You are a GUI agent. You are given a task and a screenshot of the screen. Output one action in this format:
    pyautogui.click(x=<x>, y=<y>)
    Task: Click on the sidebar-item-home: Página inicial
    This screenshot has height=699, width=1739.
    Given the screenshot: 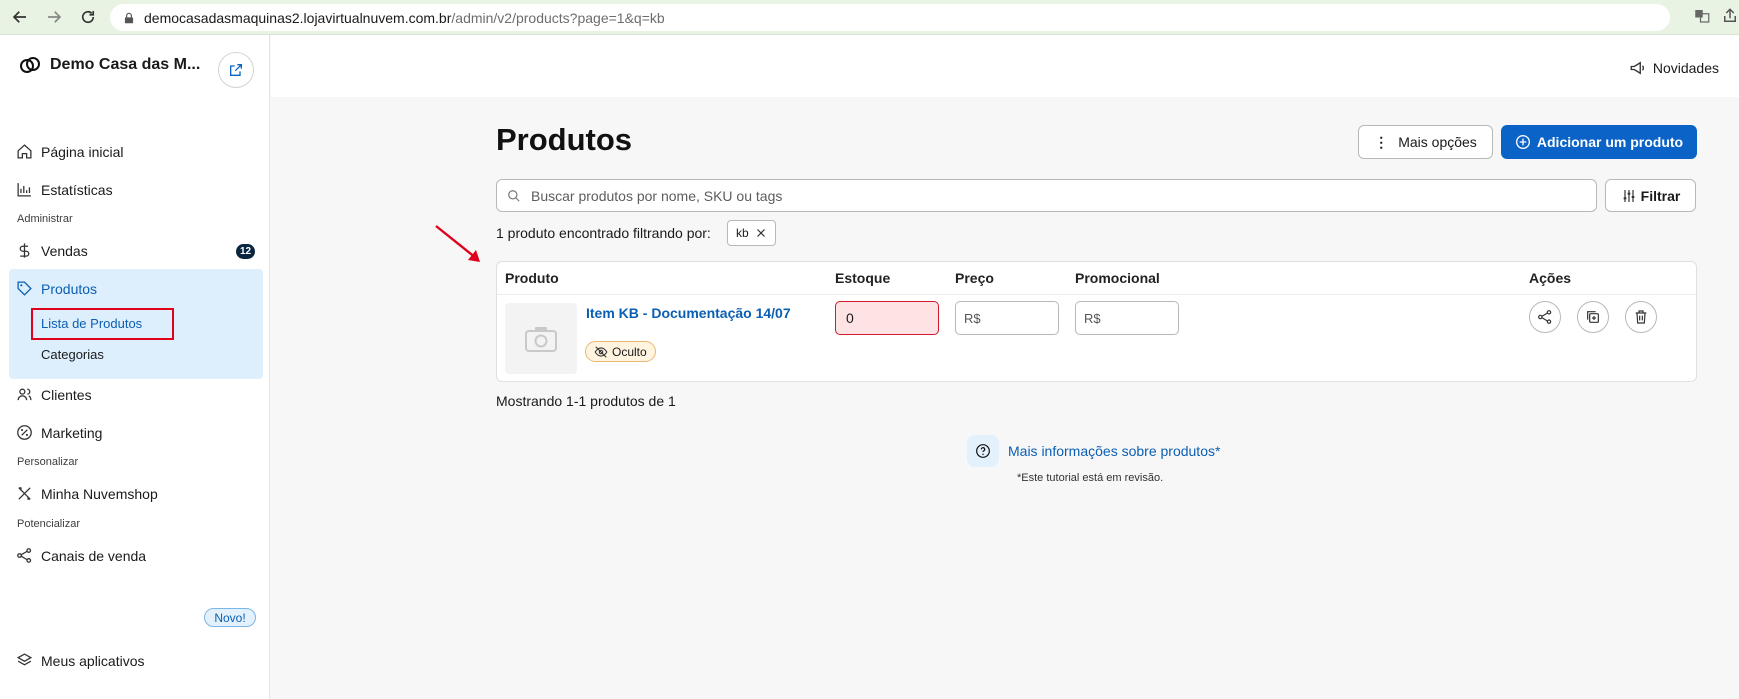 What is the action you would take?
    pyautogui.click(x=70, y=151)
    